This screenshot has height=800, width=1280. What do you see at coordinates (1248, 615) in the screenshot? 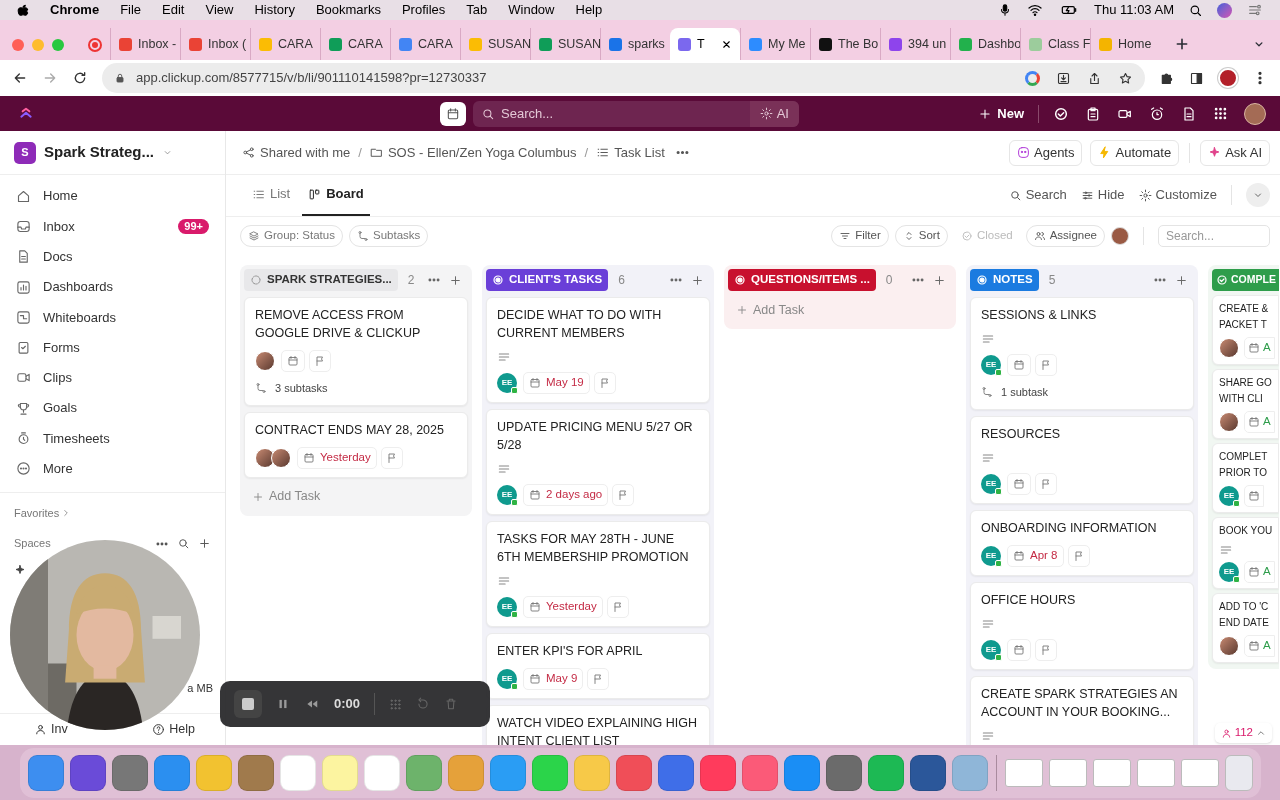
I see `task-title: ADD TO 'C END DATE` at bounding box center [1248, 615].